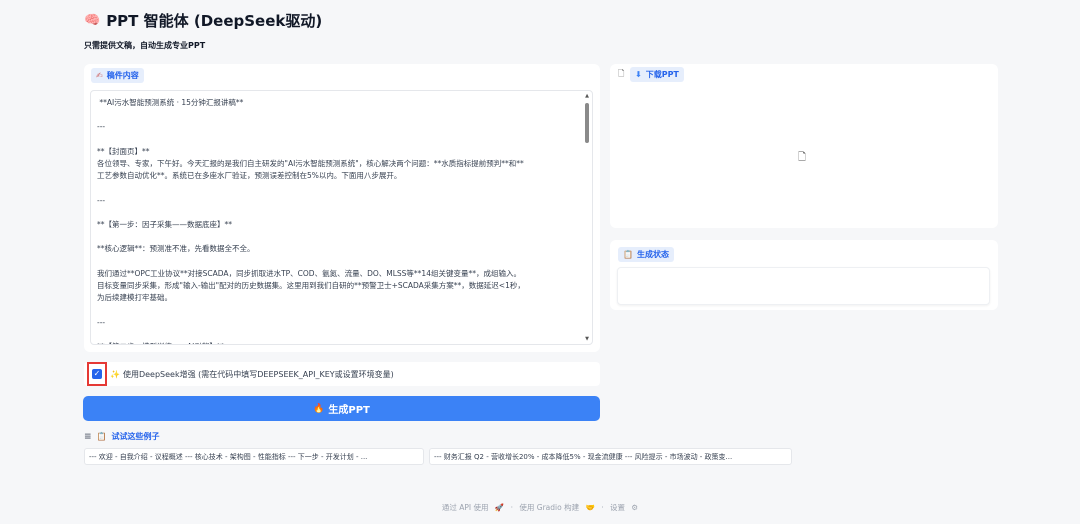 The height and width of the screenshot is (524, 1080). Describe the element at coordinates (122, 75) in the screenshot. I see `draft-chip-label: 稿件内容` at that location.